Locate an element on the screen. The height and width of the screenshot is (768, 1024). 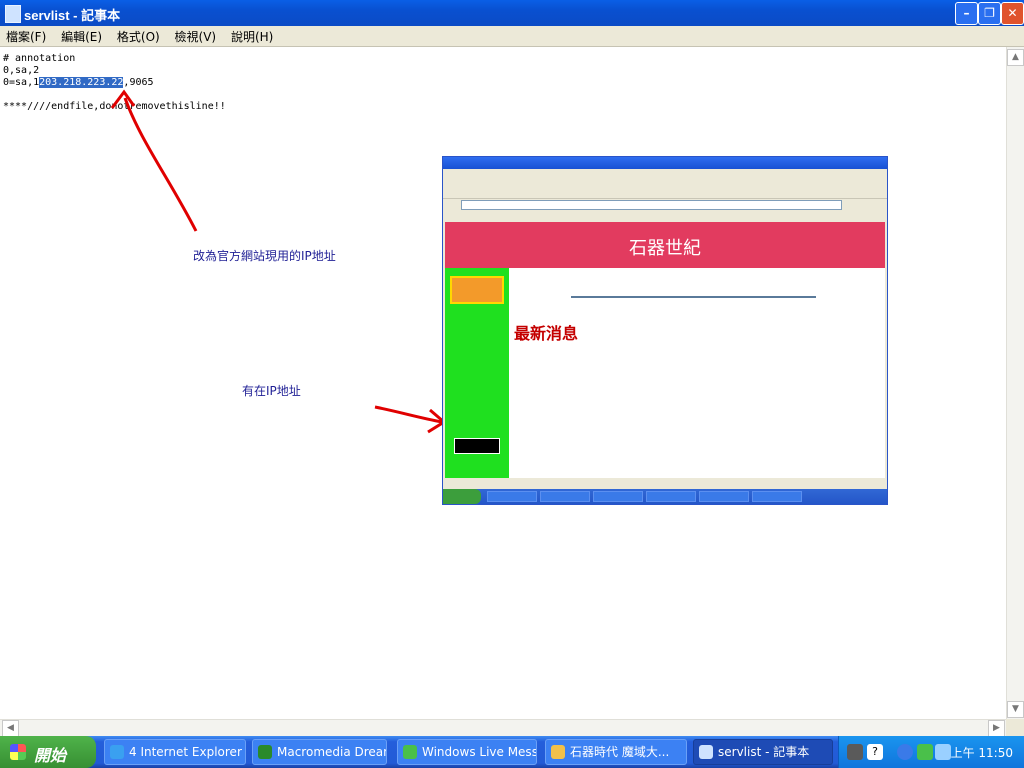
embedded-address-bar is located at coordinates (665, 204).